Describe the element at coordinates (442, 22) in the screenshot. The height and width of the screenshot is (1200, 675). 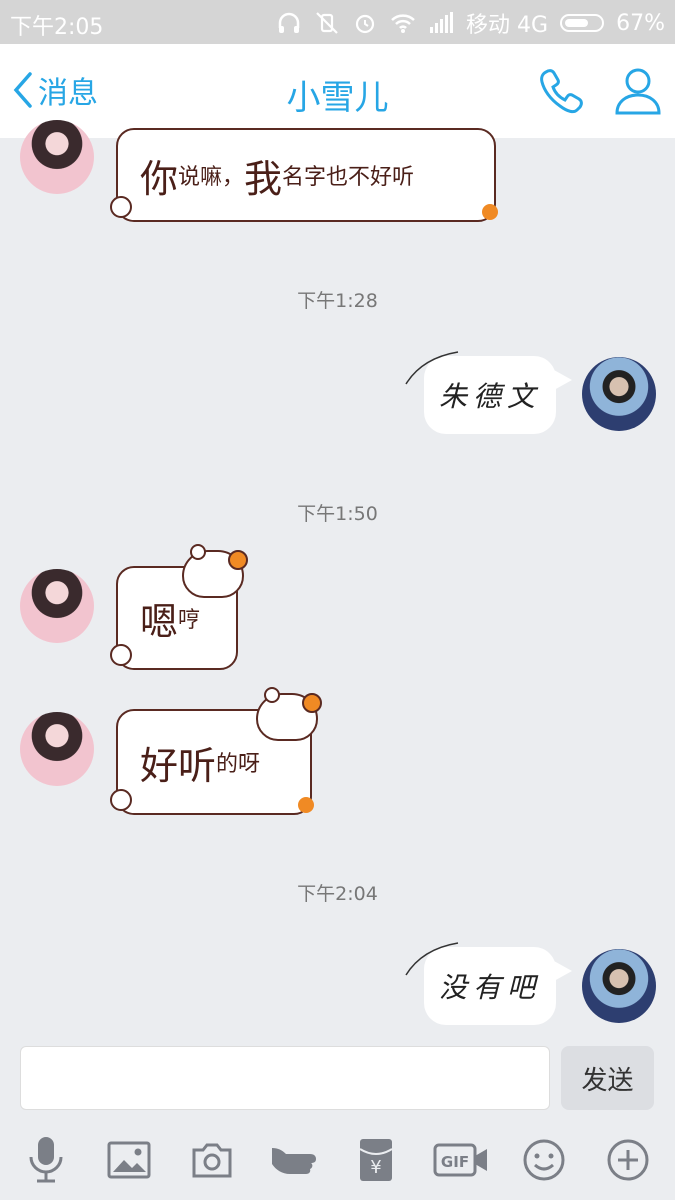
I see `signal-icon` at that location.